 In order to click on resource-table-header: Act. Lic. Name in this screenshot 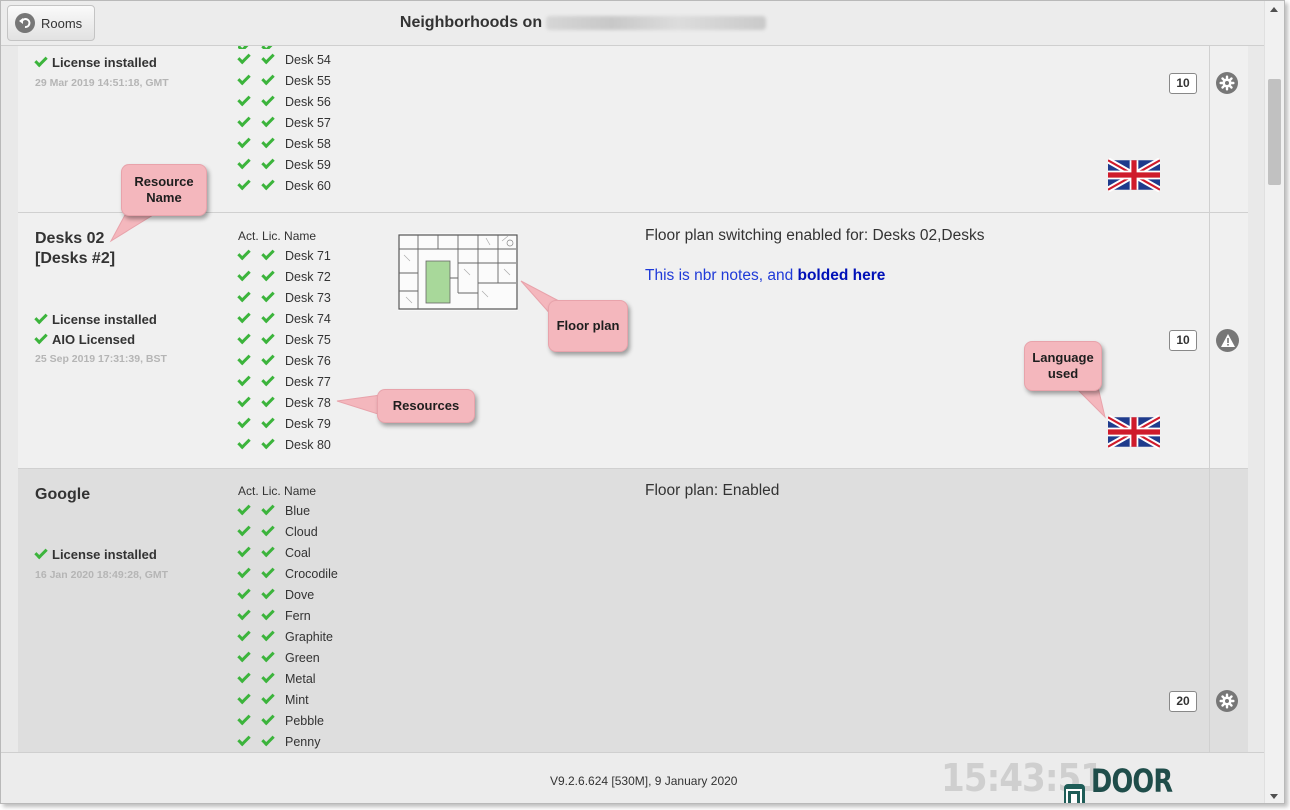, I will do `click(277, 491)`.